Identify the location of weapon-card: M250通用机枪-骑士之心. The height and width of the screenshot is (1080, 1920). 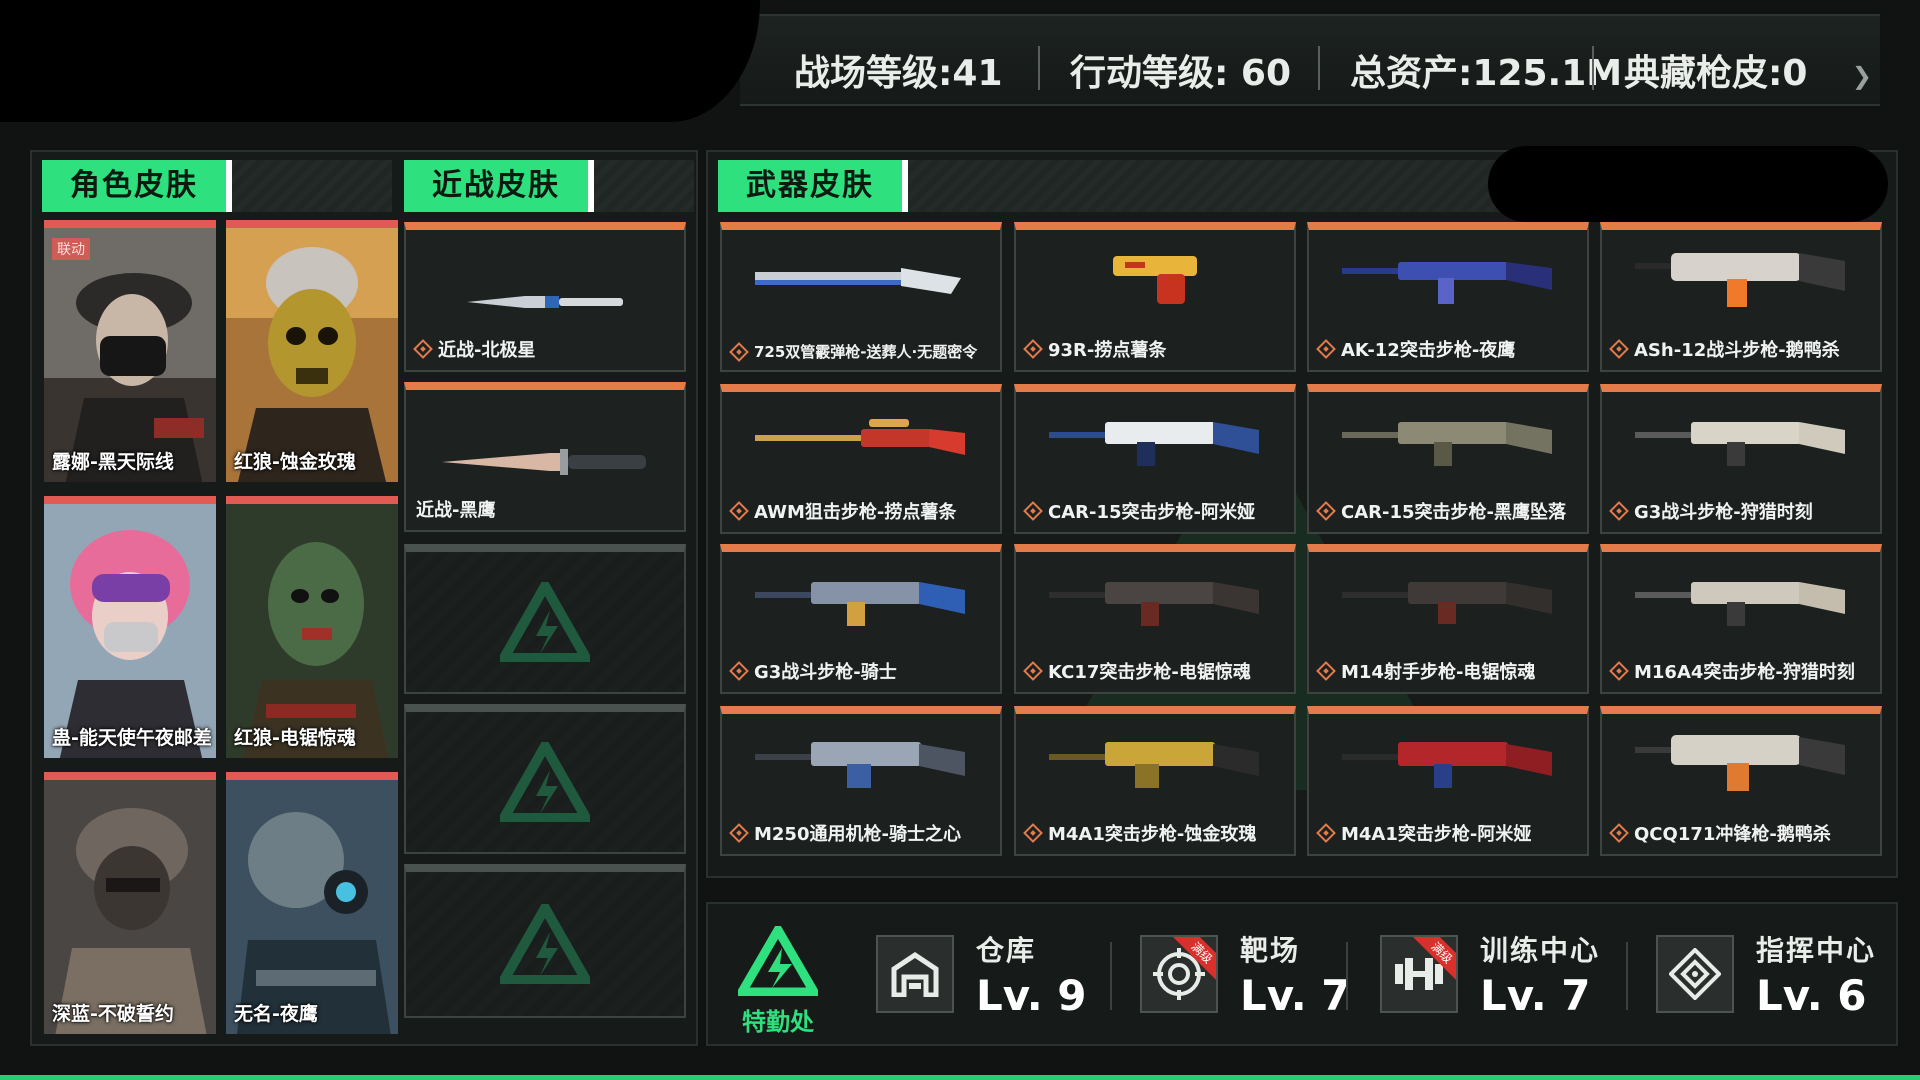
(861, 781).